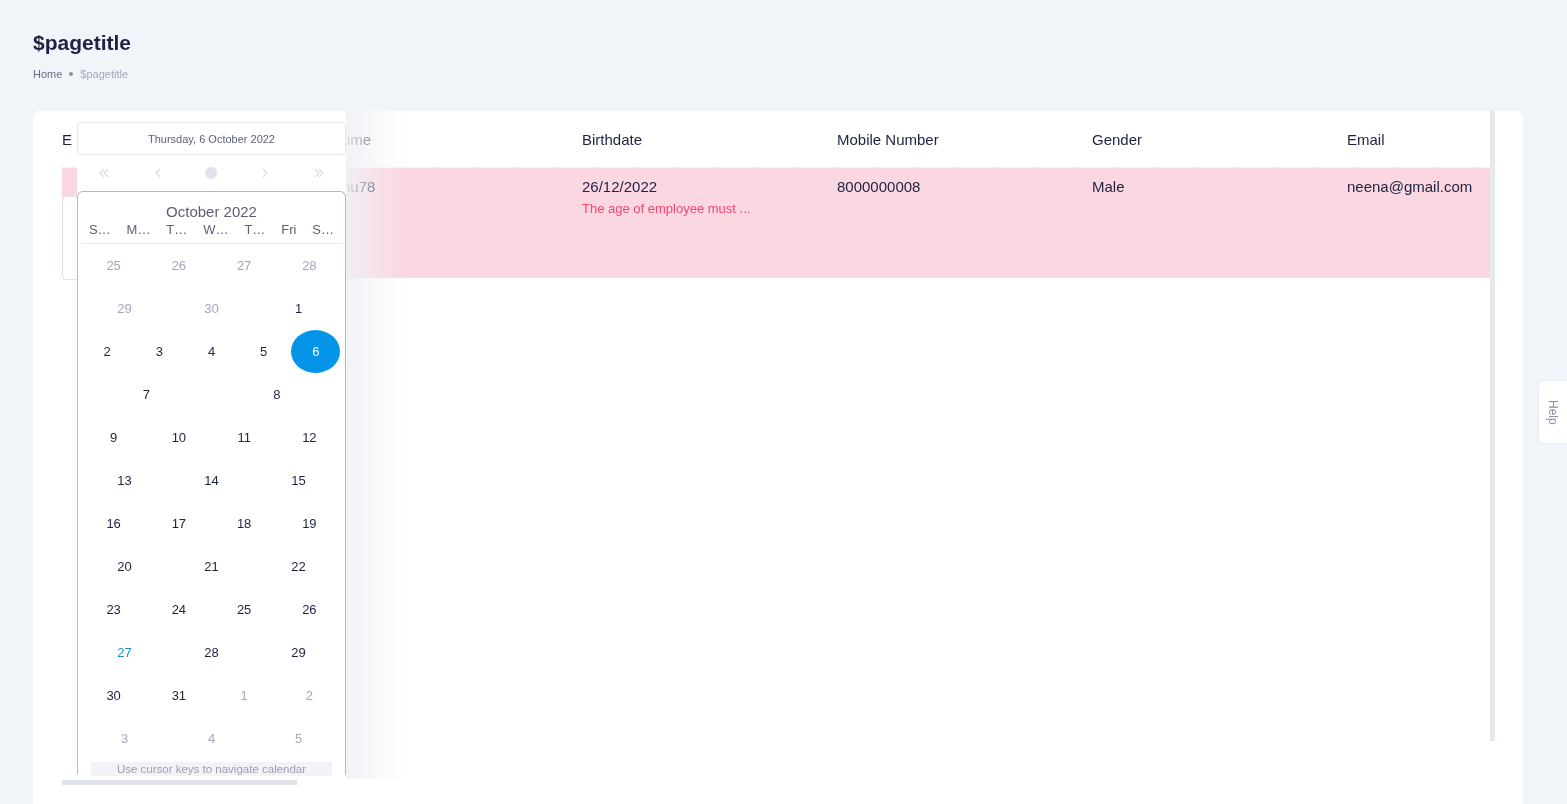 This screenshot has height=804, width=1567. I want to click on breadcrumb-link: Home, so click(48, 74).